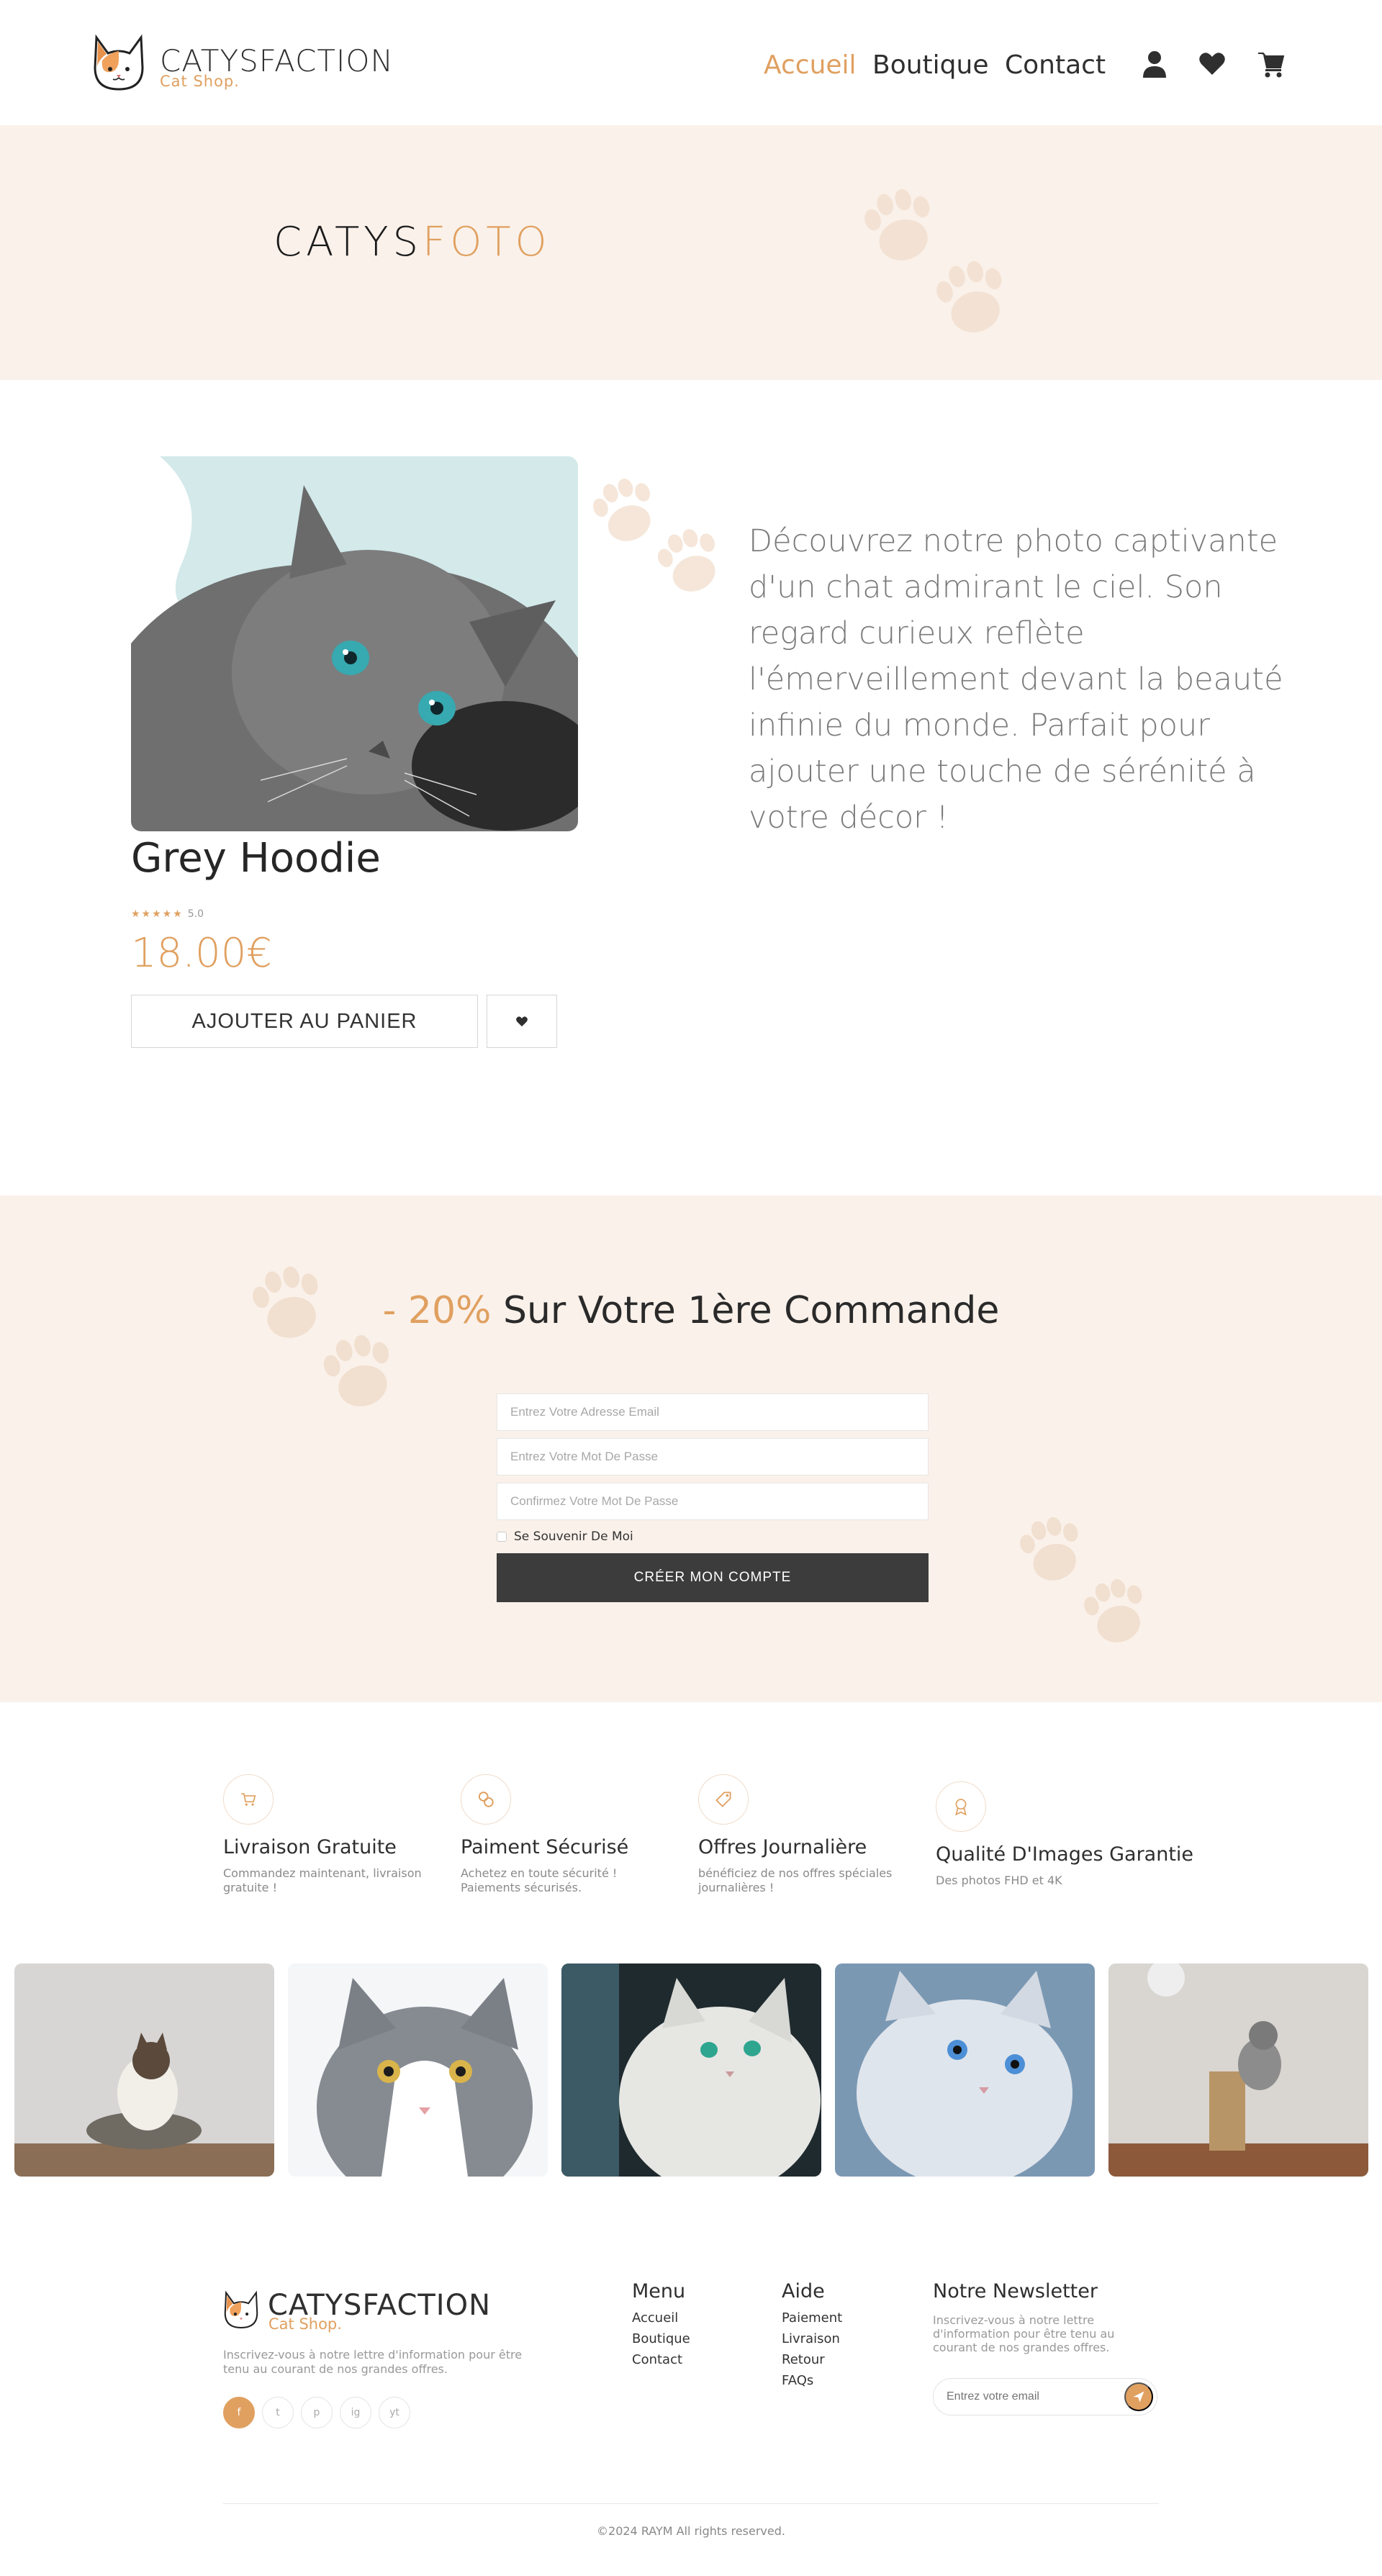  Describe the element at coordinates (783, 1847) in the screenshot. I see `feature-title: Offres Journalière` at that location.